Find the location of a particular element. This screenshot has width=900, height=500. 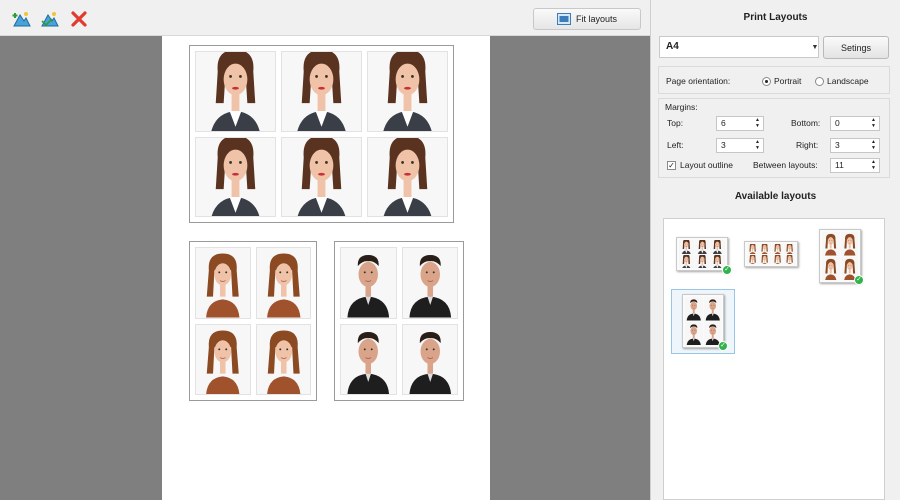

add-image-button is located at coordinates (22, 19).